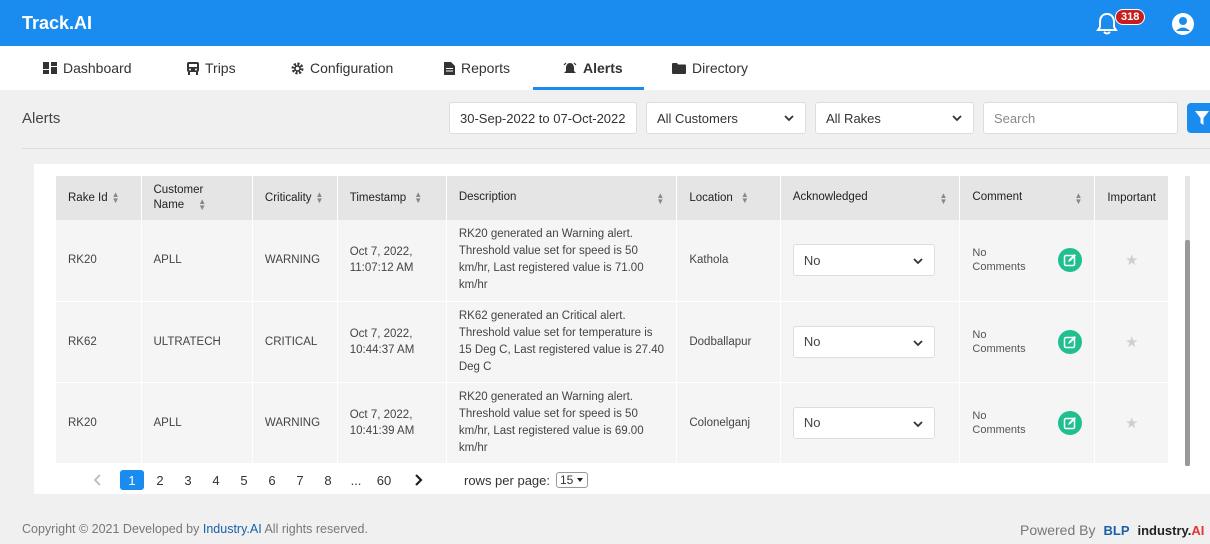  I want to click on nav-alerts: Alerts, so click(593, 68).